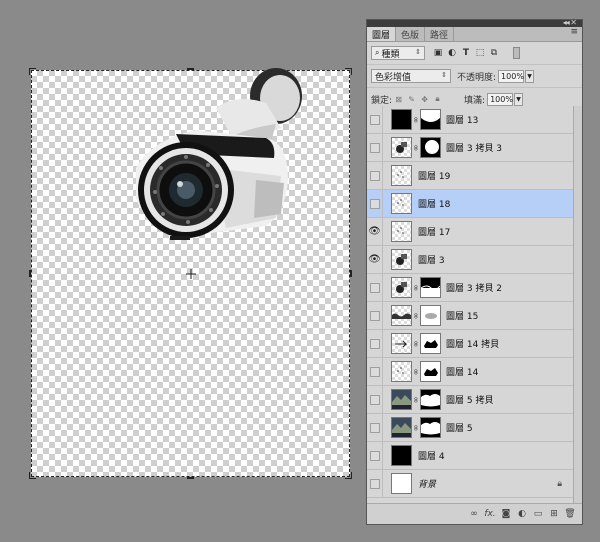 The image size is (600, 542). I want to click on layer-row: ∞ 圖層 13, so click(470, 120).